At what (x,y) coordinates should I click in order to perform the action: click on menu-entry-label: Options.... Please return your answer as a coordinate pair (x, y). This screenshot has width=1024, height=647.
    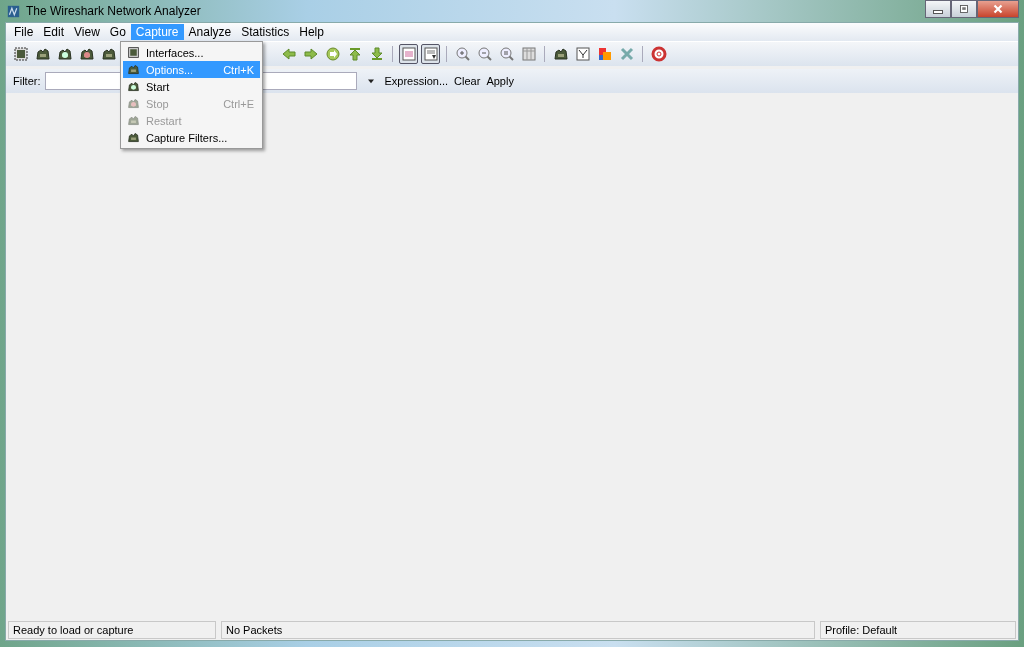
    Looking at the image, I should click on (170, 69).